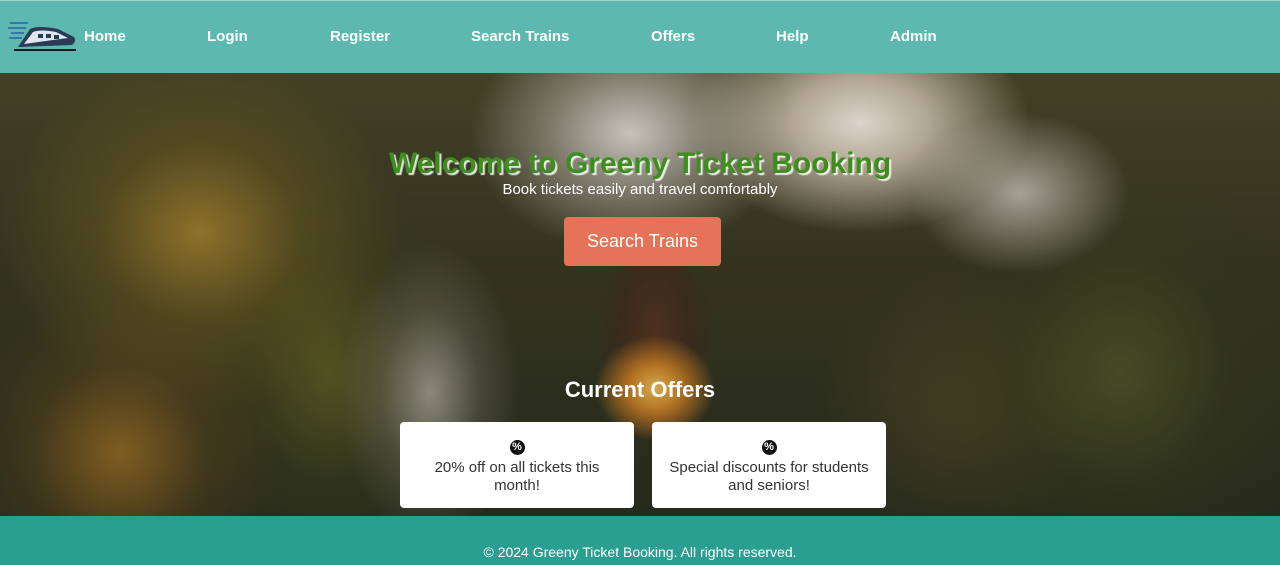 This screenshot has height=565, width=1280. I want to click on nav-help-link: Help, so click(792, 36).